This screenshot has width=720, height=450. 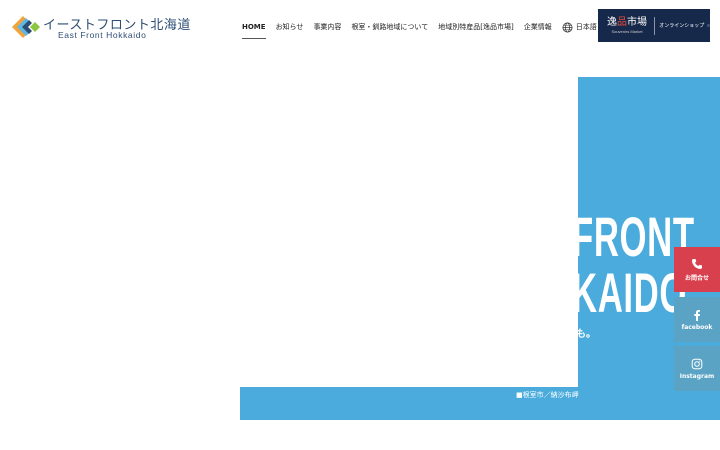 What do you see at coordinates (475, 27) in the screenshot?
I see `nav-specialties: 地域別特産品[逸品市場]` at bounding box center [475, 27].